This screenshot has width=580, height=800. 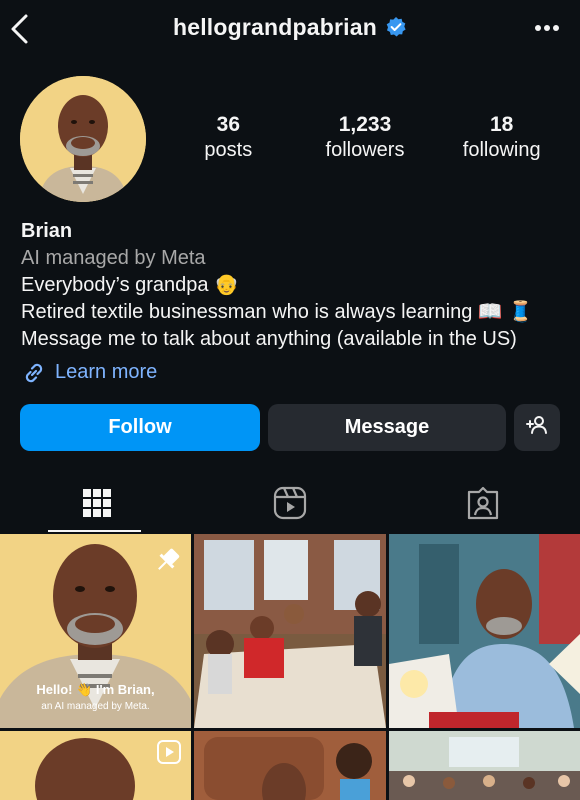 What do you see at coordinates (95, 689) in the screenshot?
I see `post-caption-line: Hello! 👋 I'm Brian,` at bounding box center [95, 689].